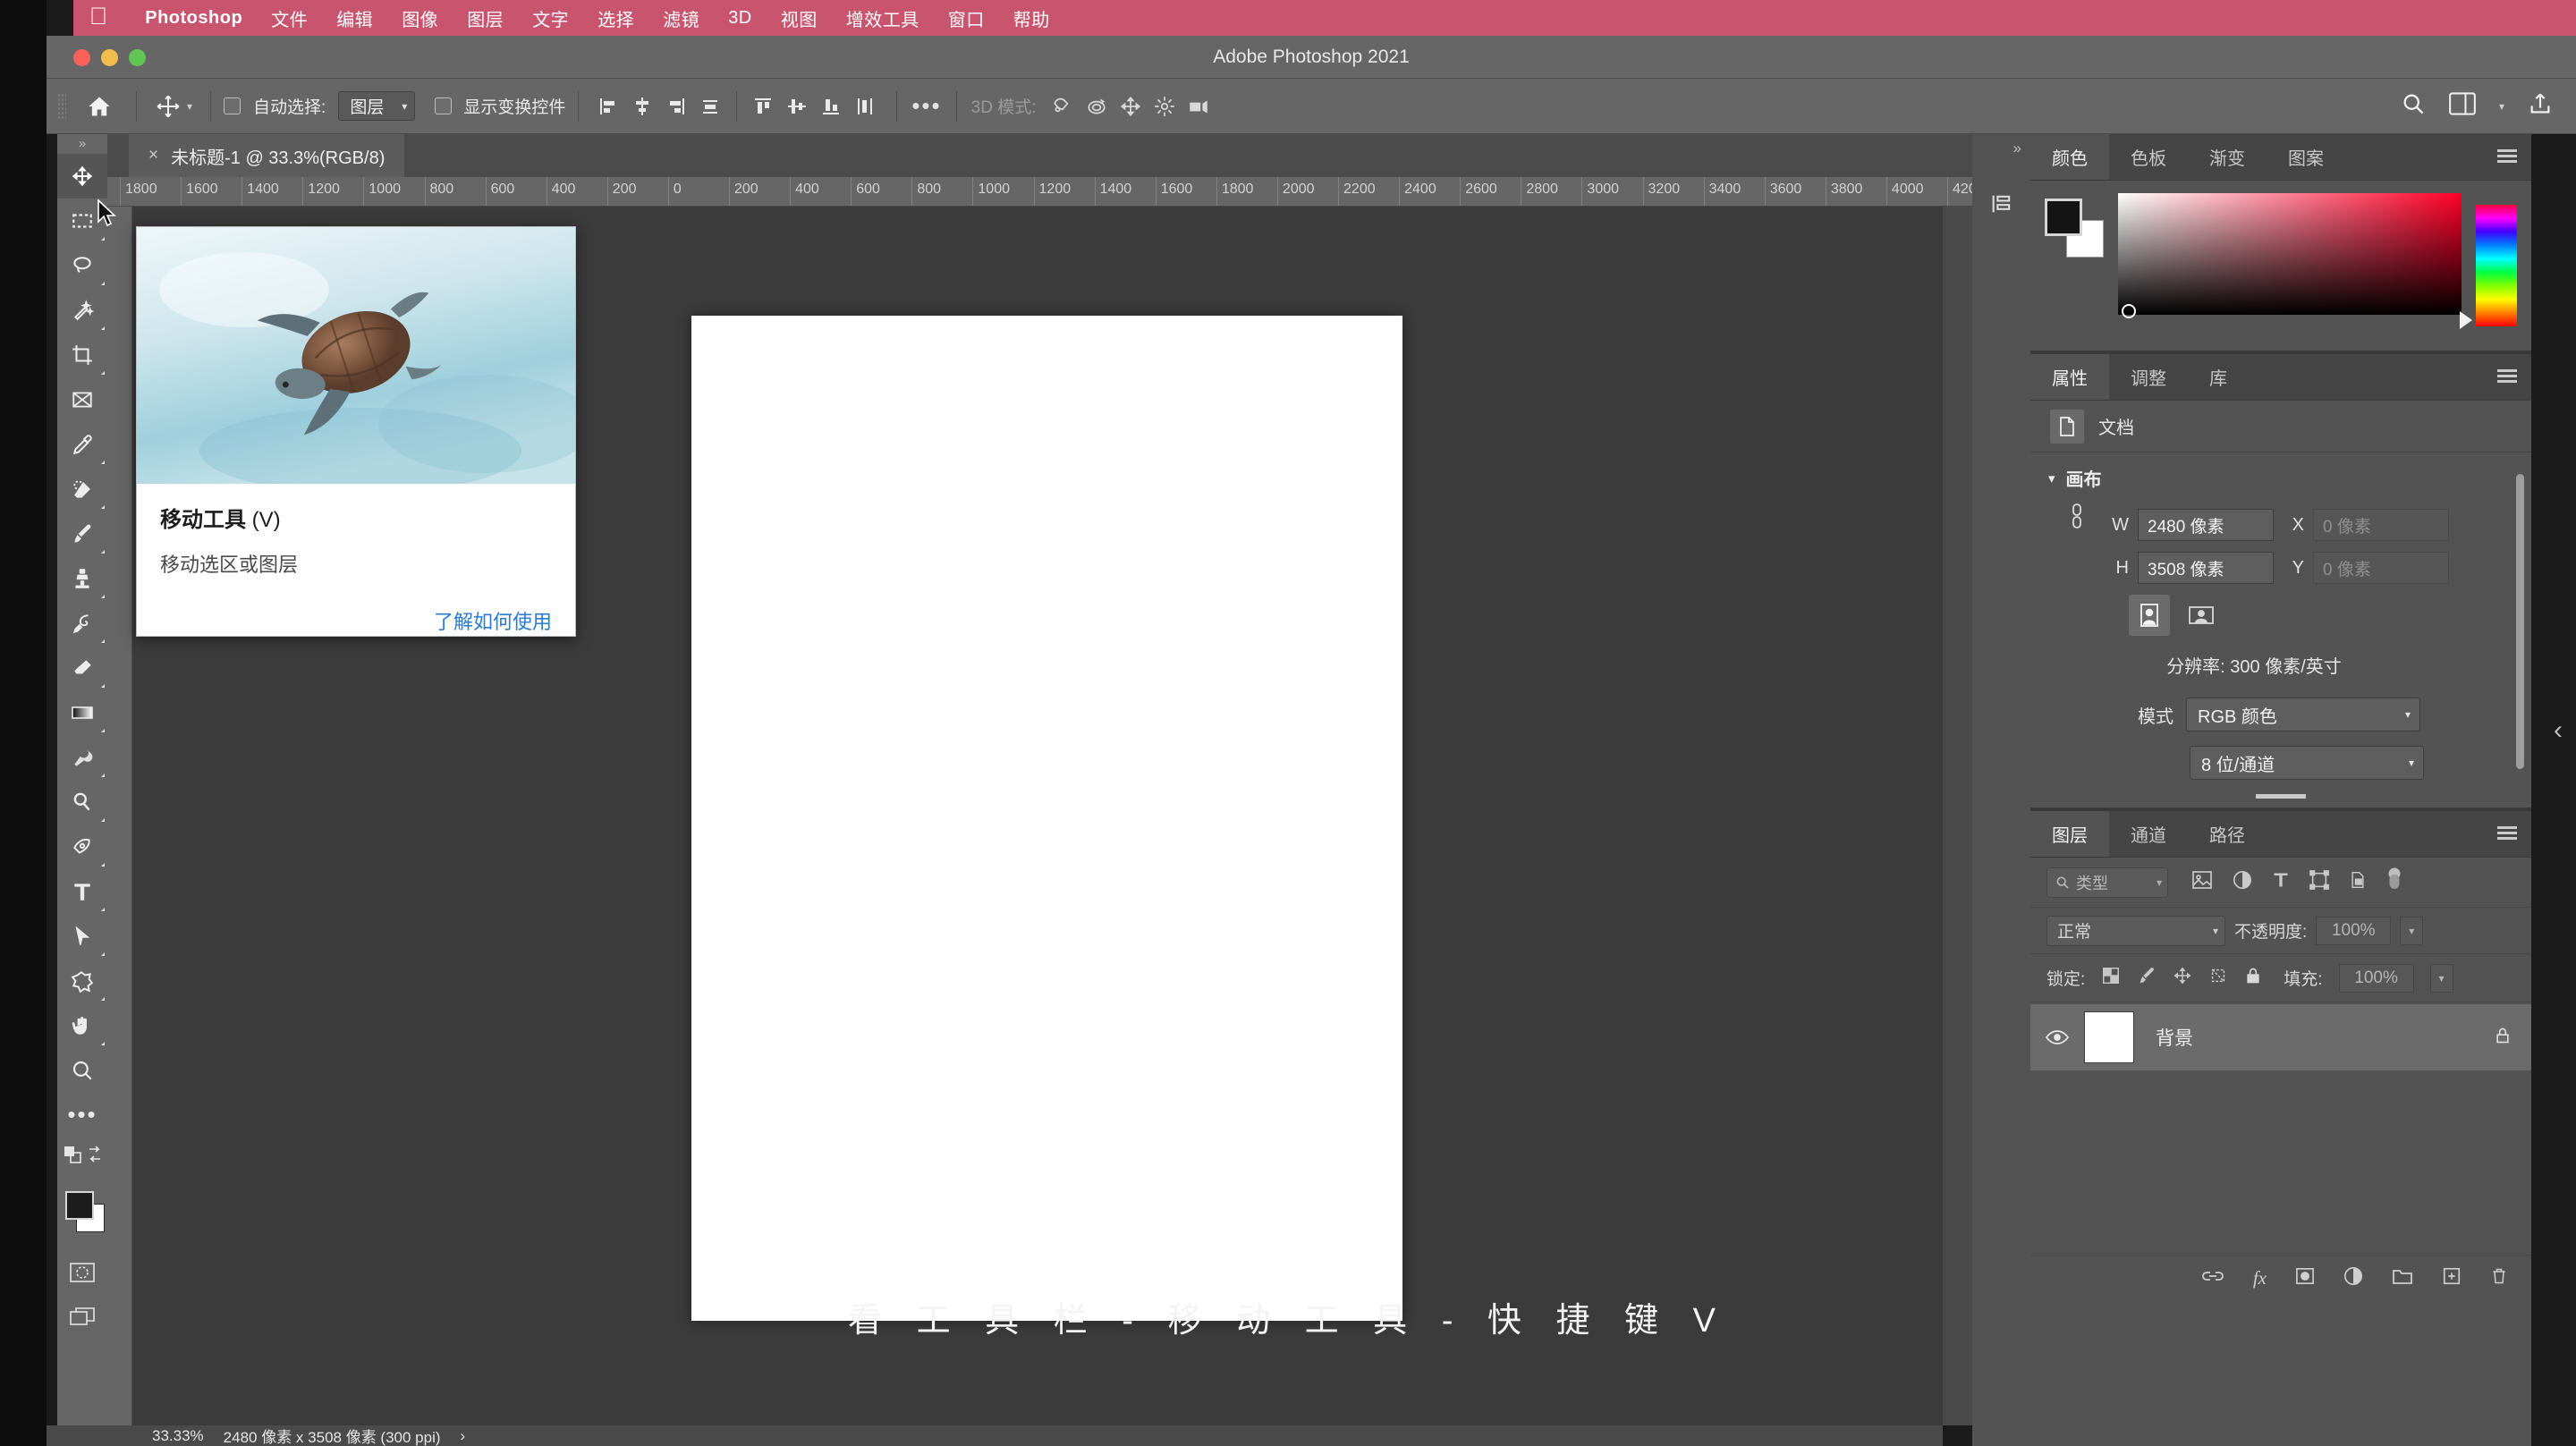  What do you see at coordinates (82, 1026) in the screenshot?
I see `tool-hand` at bounding box center [82, 1026].